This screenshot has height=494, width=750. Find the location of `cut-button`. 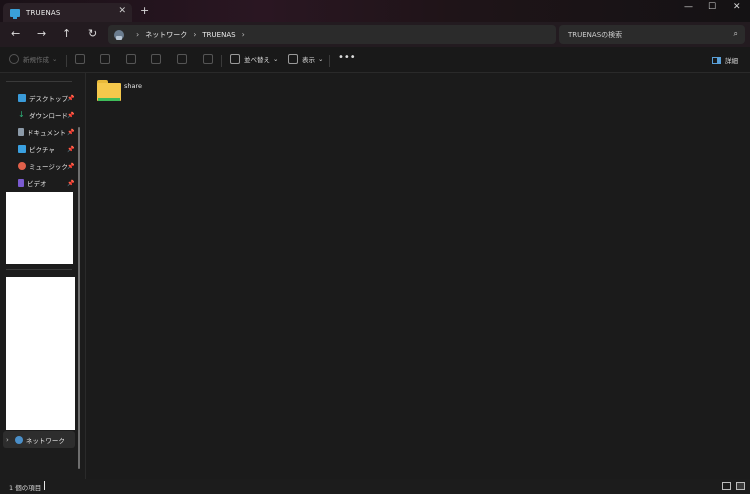

cut-button is located at coordinates (82, 59).